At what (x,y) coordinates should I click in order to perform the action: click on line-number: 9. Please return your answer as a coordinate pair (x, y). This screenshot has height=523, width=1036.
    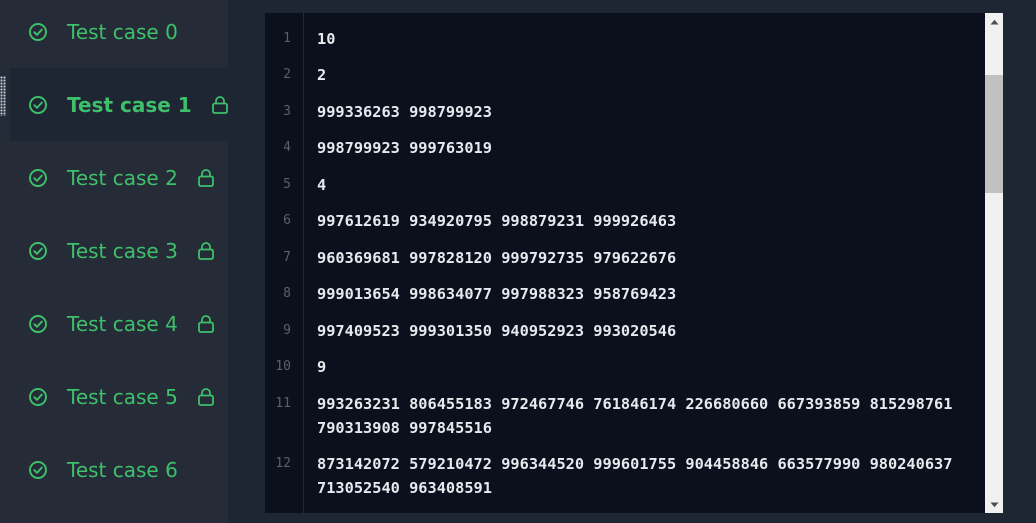
    Looking at the image, I should click on (287, 330).